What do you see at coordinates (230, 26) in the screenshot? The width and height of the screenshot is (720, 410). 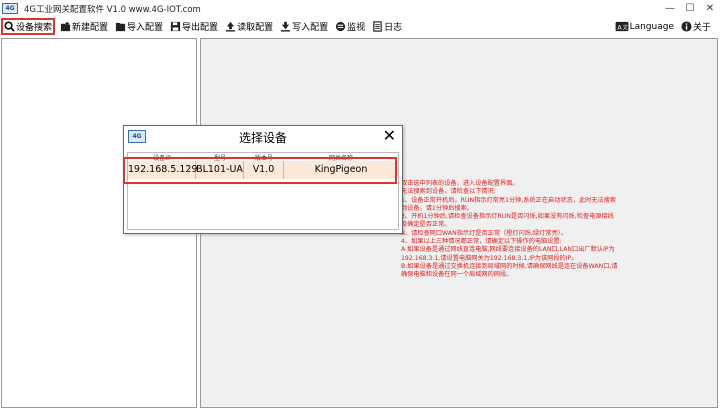 I see `upload-arrow-icon` at bounding box center [230, 26].